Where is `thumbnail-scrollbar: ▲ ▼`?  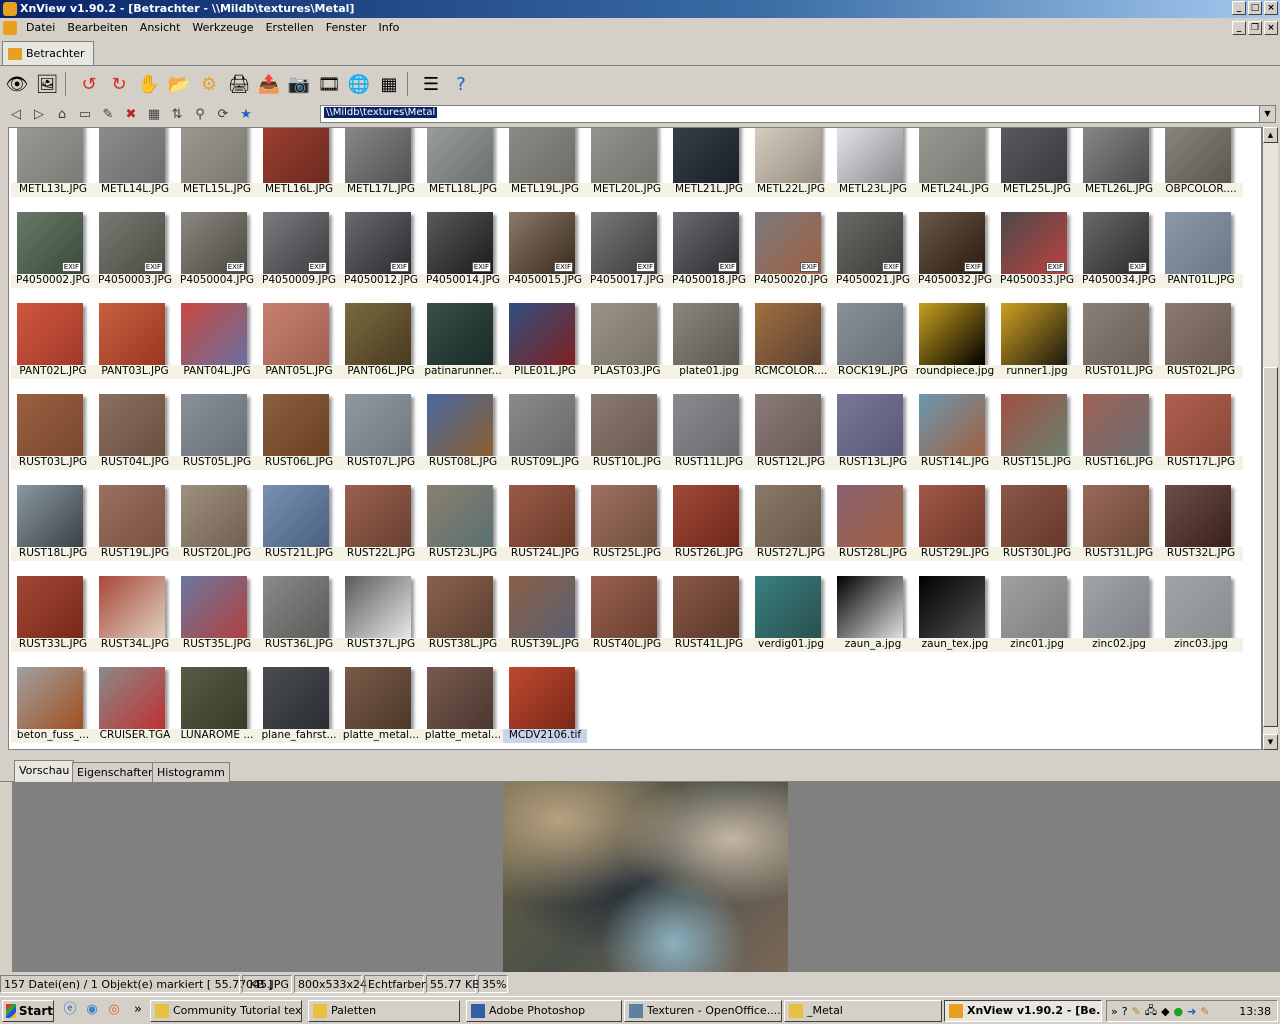
thumbnail-scrollbar: ▲ ▼ is located at coordinates (1270, 438).